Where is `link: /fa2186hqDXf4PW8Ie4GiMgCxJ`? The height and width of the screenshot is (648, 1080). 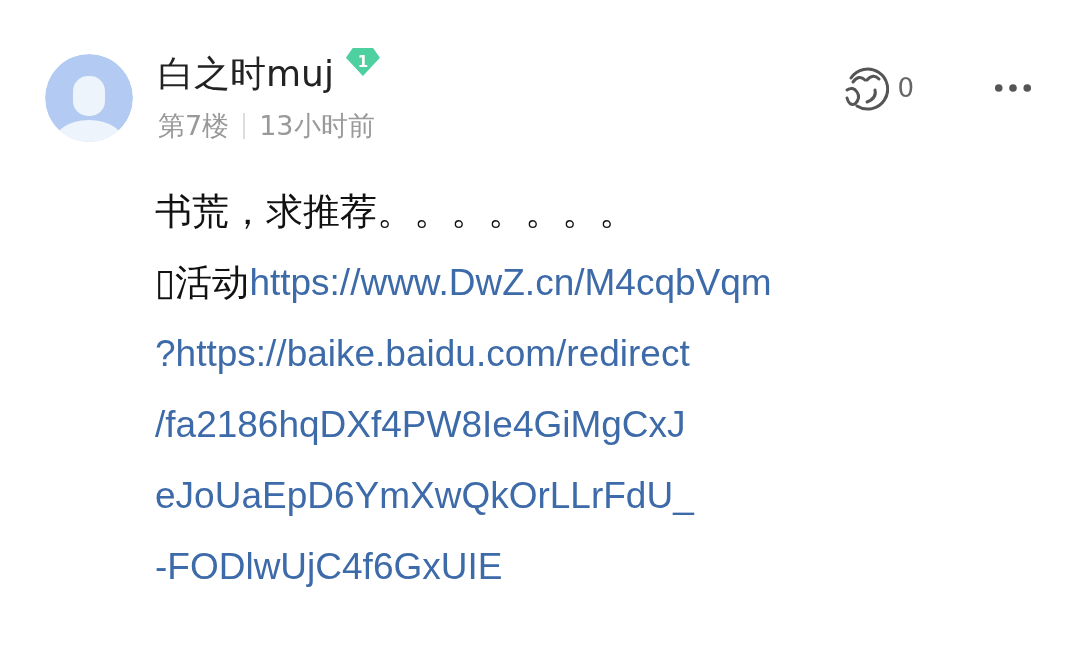 link: /fa2186hqDXf4PW8Ie4GiMgCxJ is located at coordinates (420, 424).